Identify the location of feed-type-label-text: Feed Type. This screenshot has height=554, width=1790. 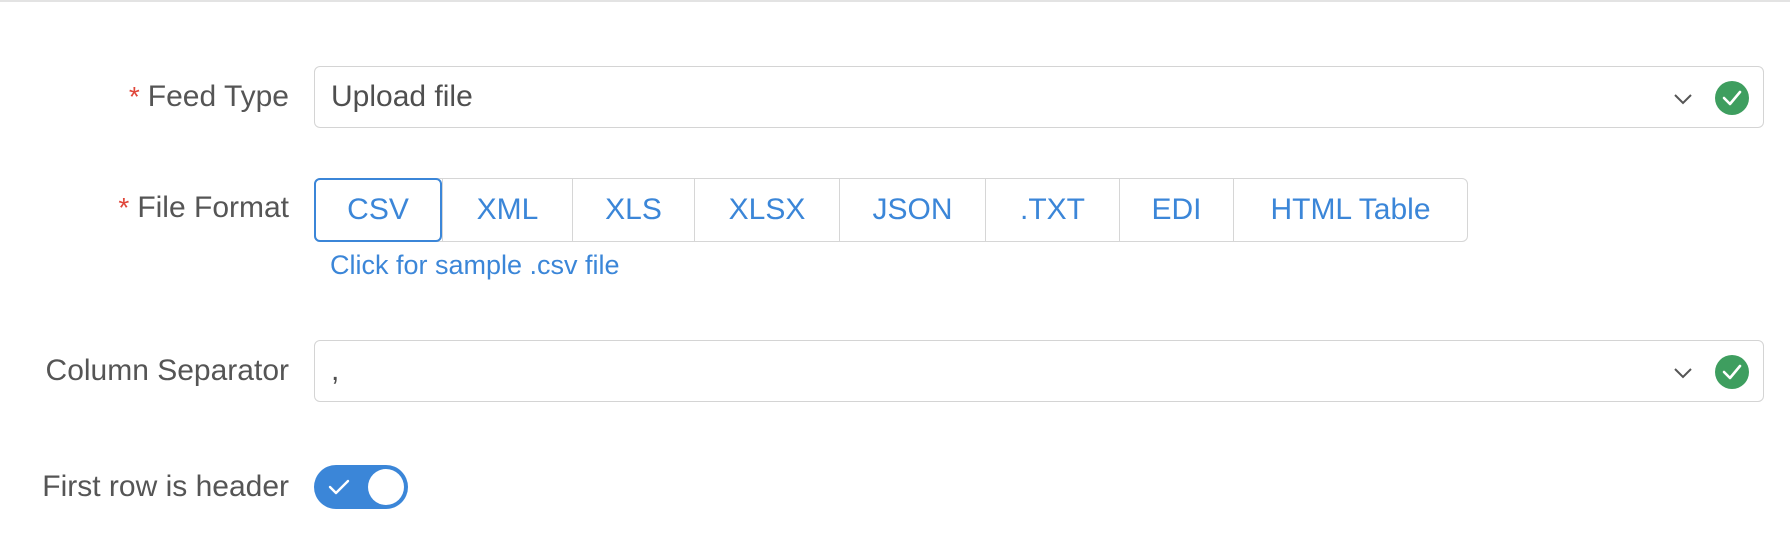
(218, 96).